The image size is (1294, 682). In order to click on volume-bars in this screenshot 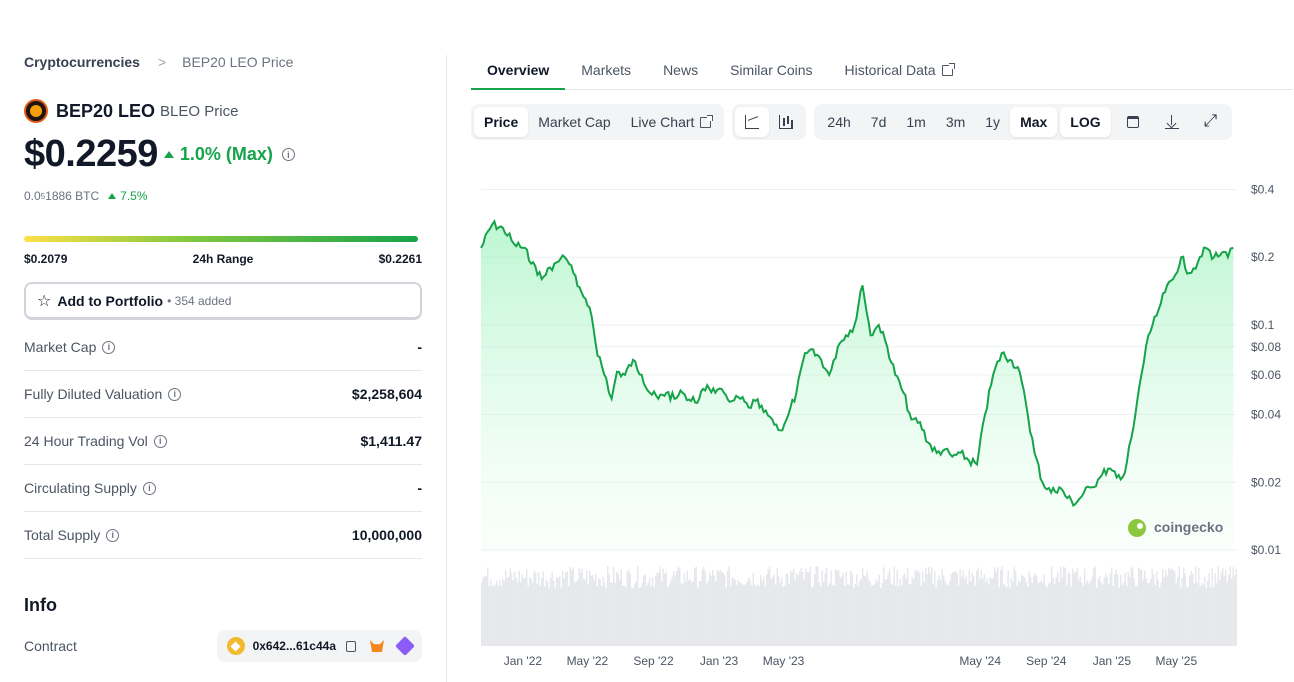, I will do `click(859, 606)`.